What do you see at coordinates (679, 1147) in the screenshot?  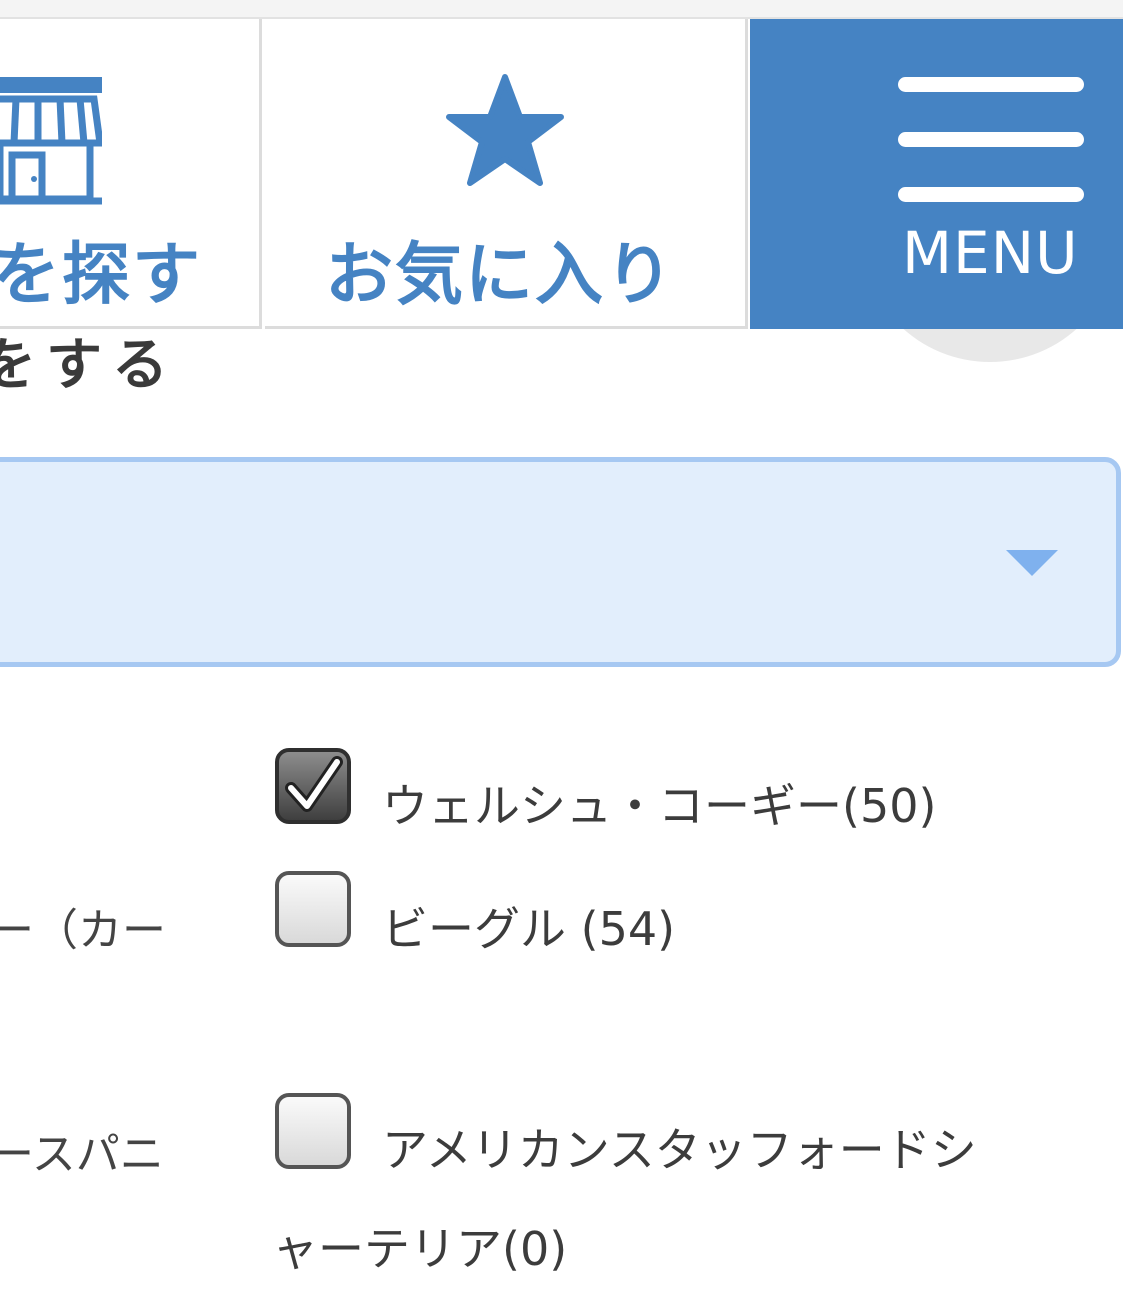 I see `breed-label: アメリカンスタッフォードシ` at bounding box center [679, 1147].